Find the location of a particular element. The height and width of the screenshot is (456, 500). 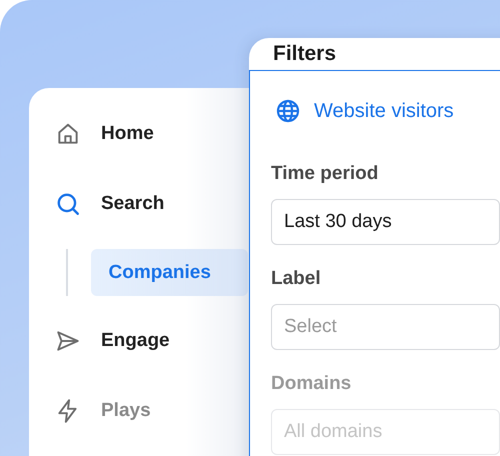

select-field: All domains is located at coordinates (385, 432).